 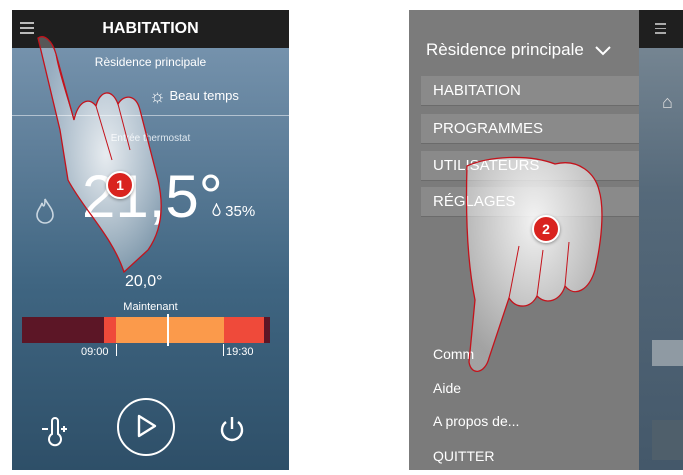 What do you see at coordinates (204, 95) in the screenshot?
I see `weather-label: Beau temps` at bounding box center [204, 95].